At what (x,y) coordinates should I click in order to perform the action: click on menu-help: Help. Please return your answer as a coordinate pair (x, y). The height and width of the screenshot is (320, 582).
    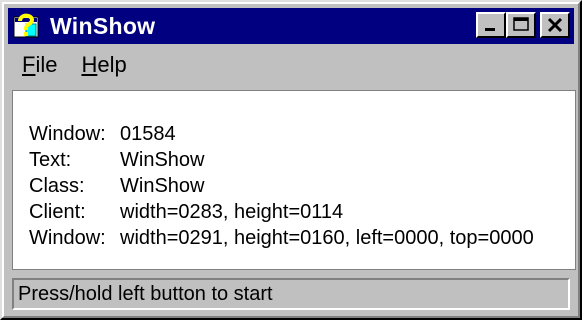
    Looking at the image, I should click on (103, 65).